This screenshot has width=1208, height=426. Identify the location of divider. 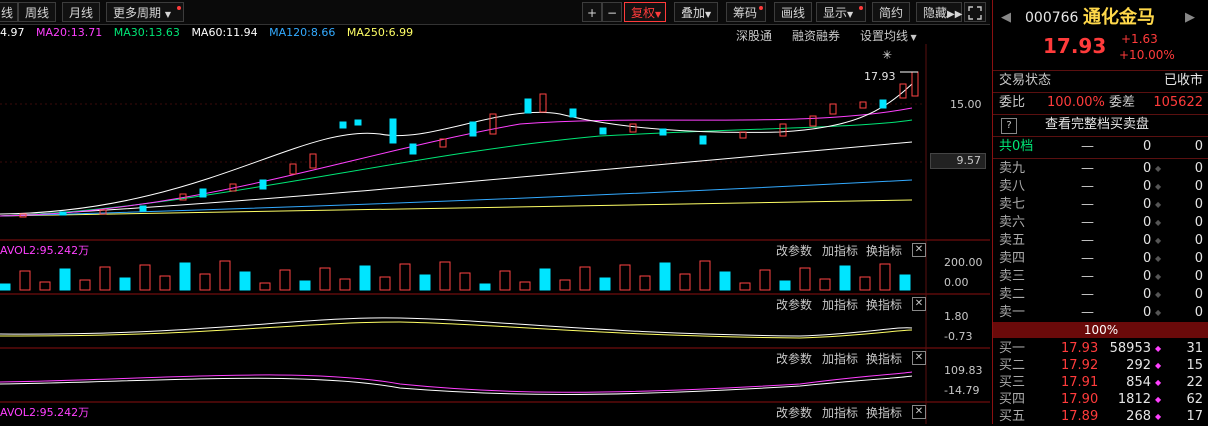
(1100, 70).